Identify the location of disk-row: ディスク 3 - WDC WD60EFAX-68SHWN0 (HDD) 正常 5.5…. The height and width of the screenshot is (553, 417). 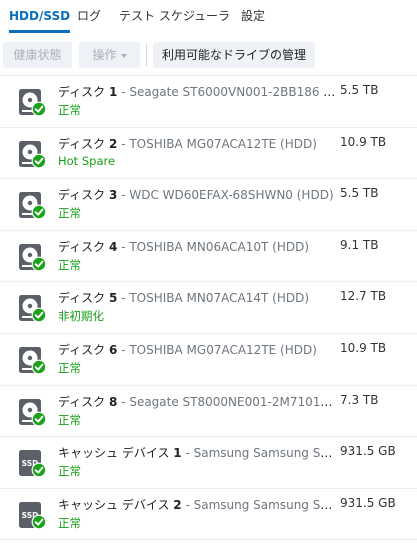
(208, 205).